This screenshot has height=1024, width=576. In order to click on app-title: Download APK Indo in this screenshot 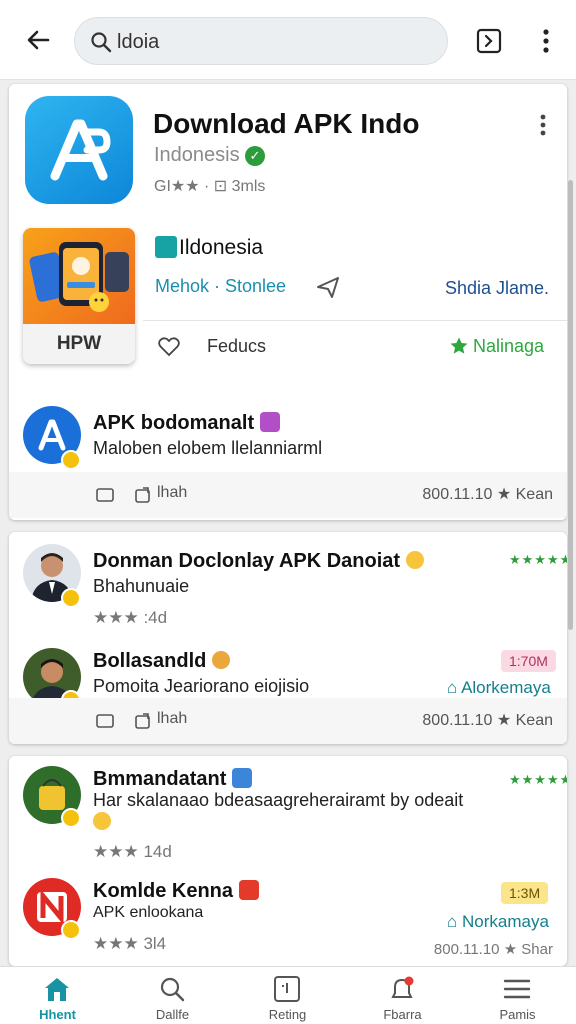, I will do `click(286, 123)`.